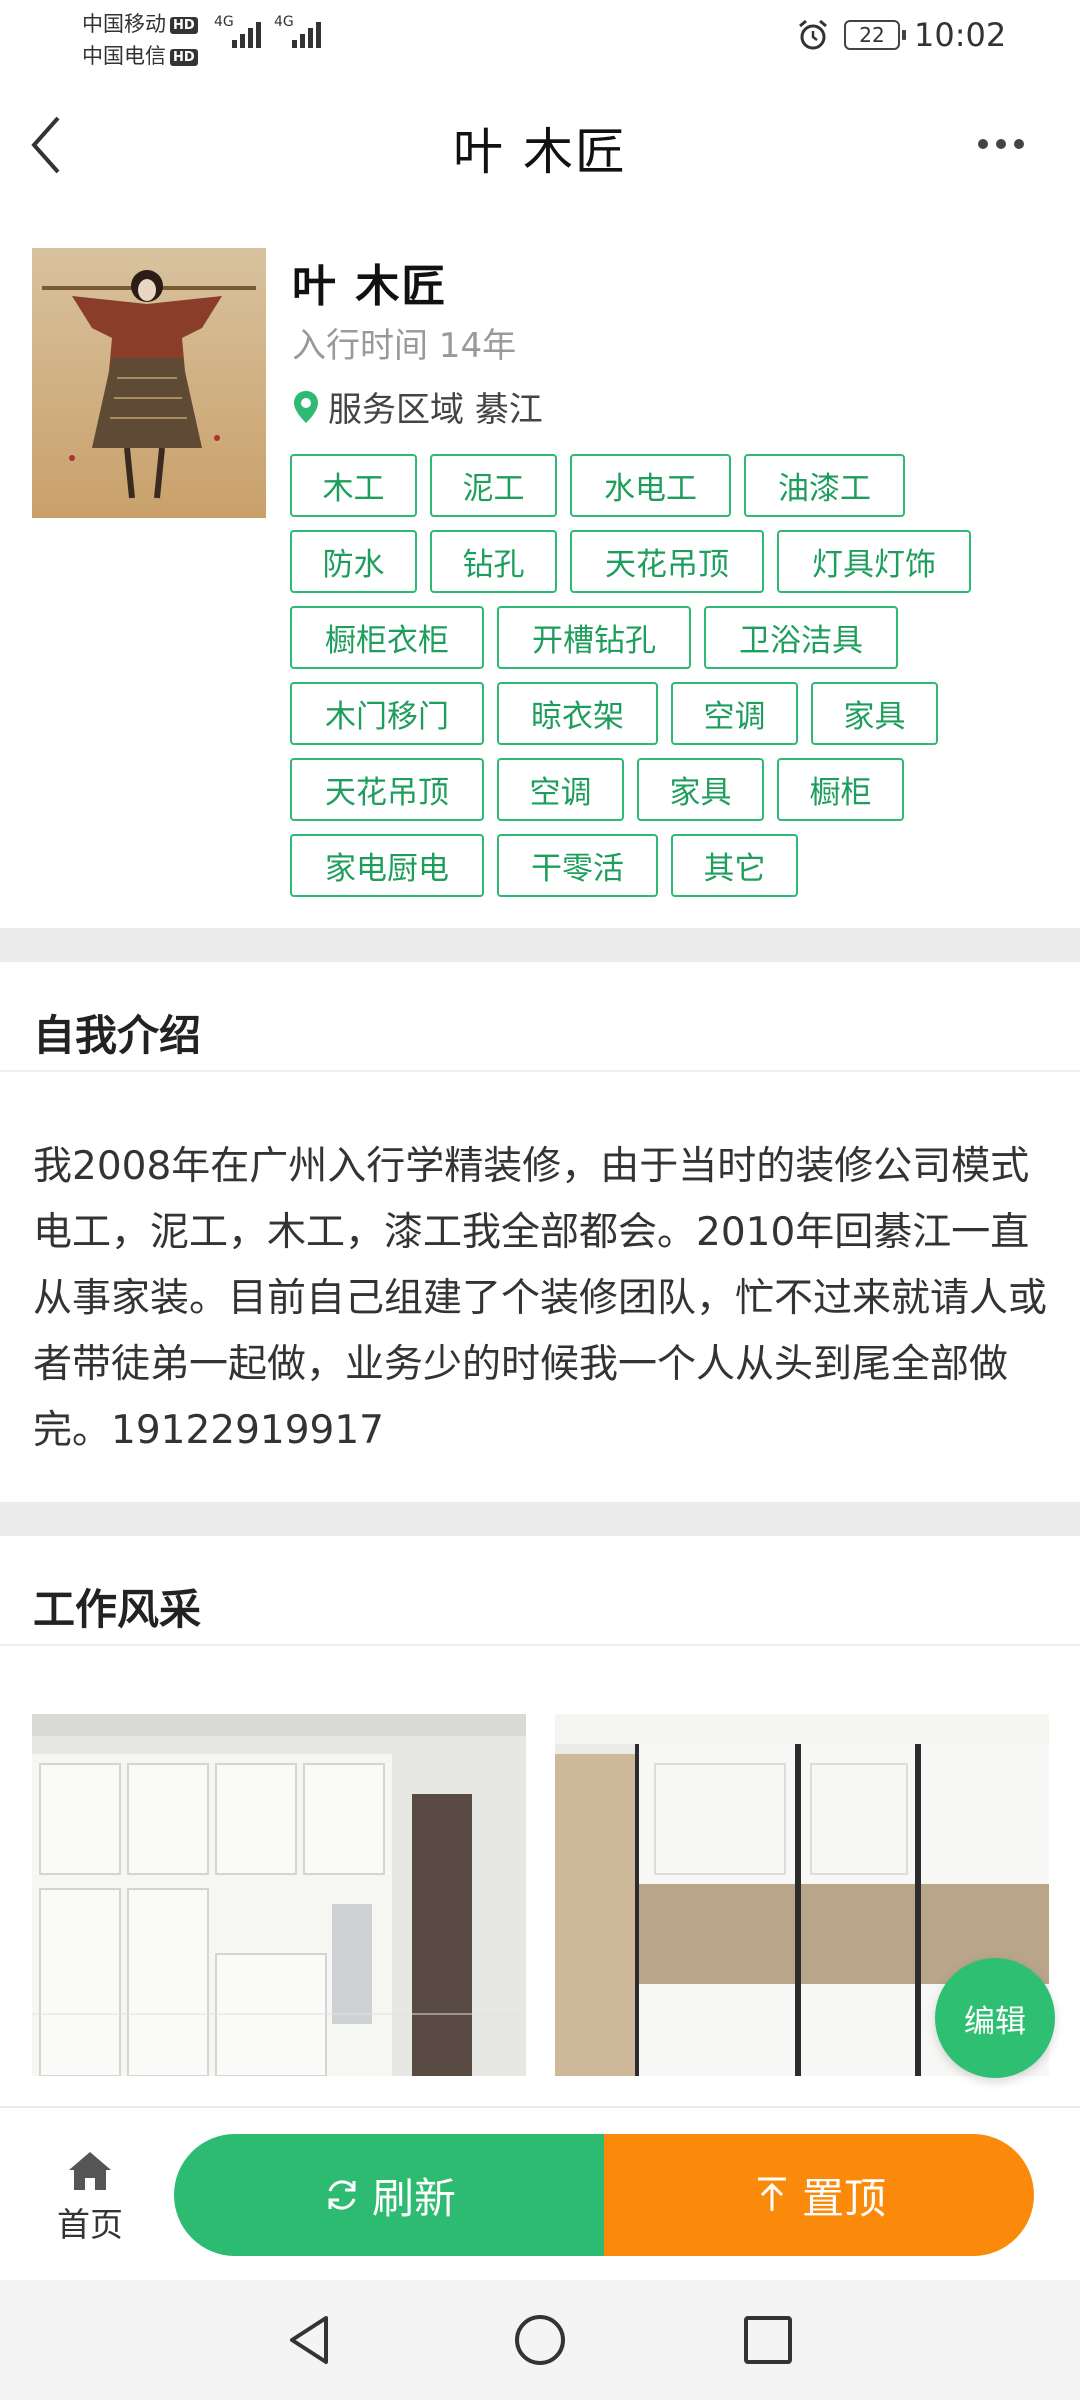 This screenshot has height=2400, width=1080. I want to click on gallery-title: 工作风采, so click(117, 1609).